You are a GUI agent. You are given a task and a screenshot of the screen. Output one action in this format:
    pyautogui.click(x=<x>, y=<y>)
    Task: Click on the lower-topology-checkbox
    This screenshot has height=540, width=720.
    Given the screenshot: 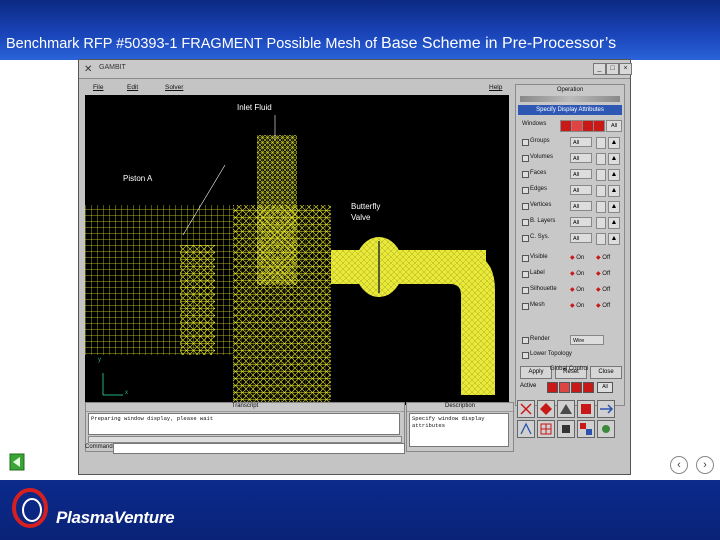 What is the action you would take?
    pyautogui.click(x=525, y=355)
    